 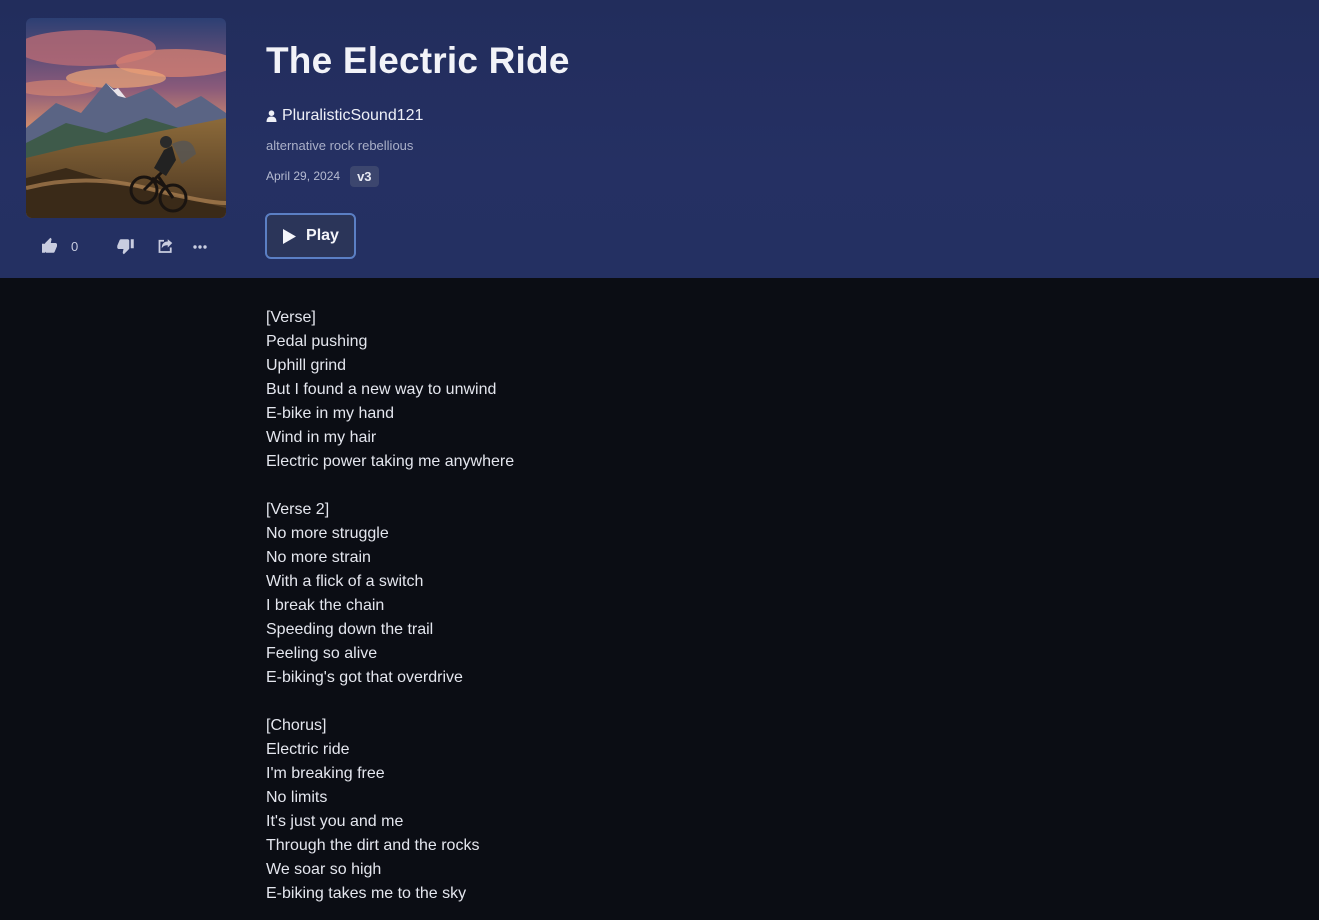 What do you see at coordinates (335, 821) in the screenshot?
I see `lyric-line: It's just you and me` at bounding box center [335, 821].